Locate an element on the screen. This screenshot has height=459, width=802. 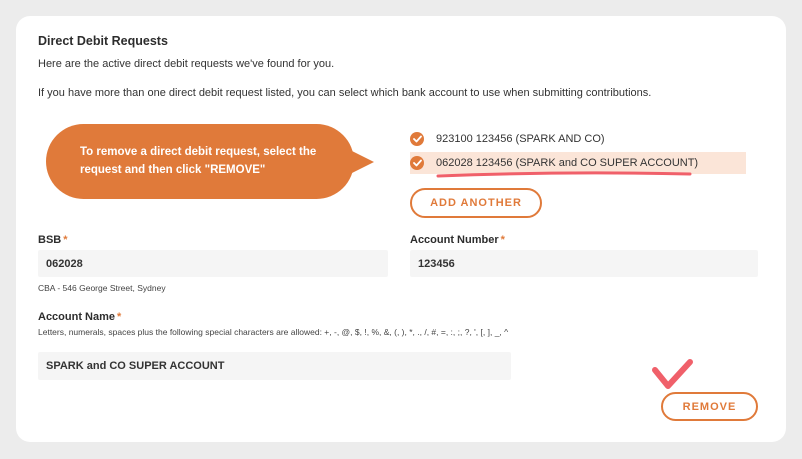
account-number-label: Account Number * is located at coordinates (457, 240).